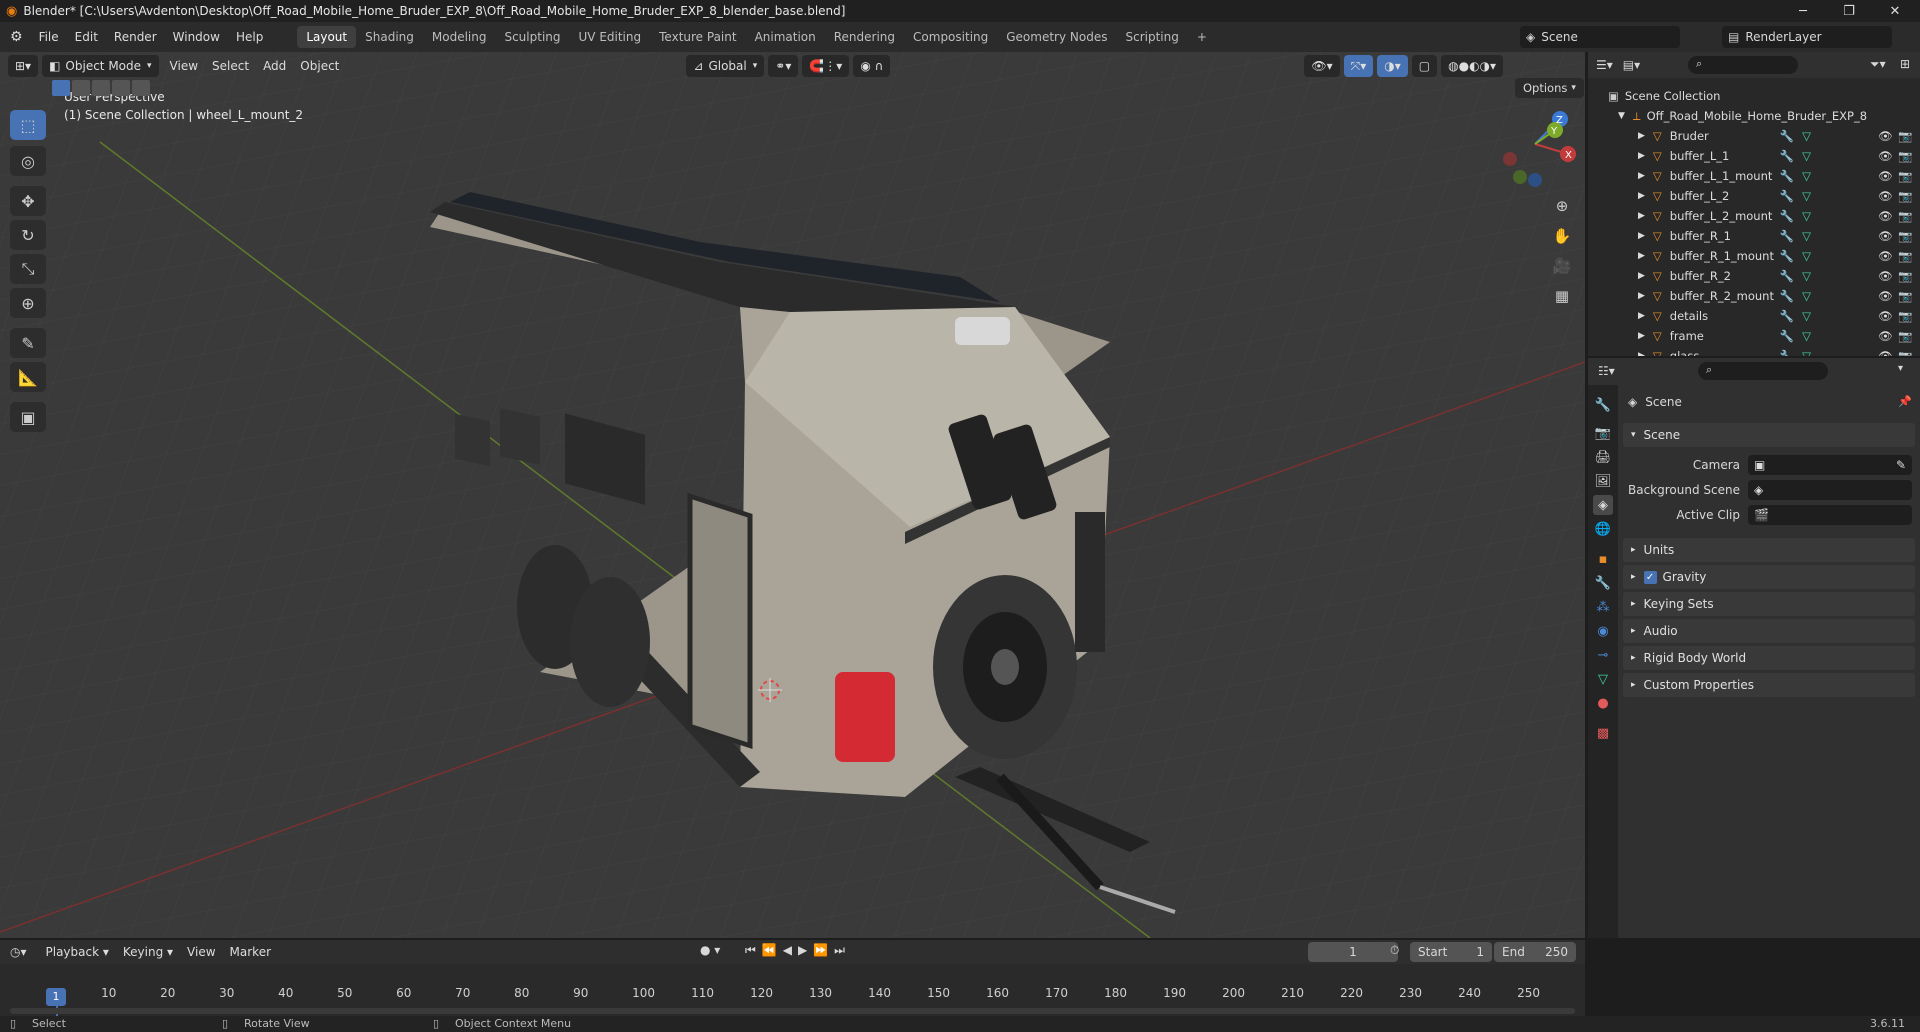 The width and height of the screenshot is (1920, 1032). Describe the element at coordinates (201, 952) in the screenshot. I see `timeline-menu-view: View` at that location.